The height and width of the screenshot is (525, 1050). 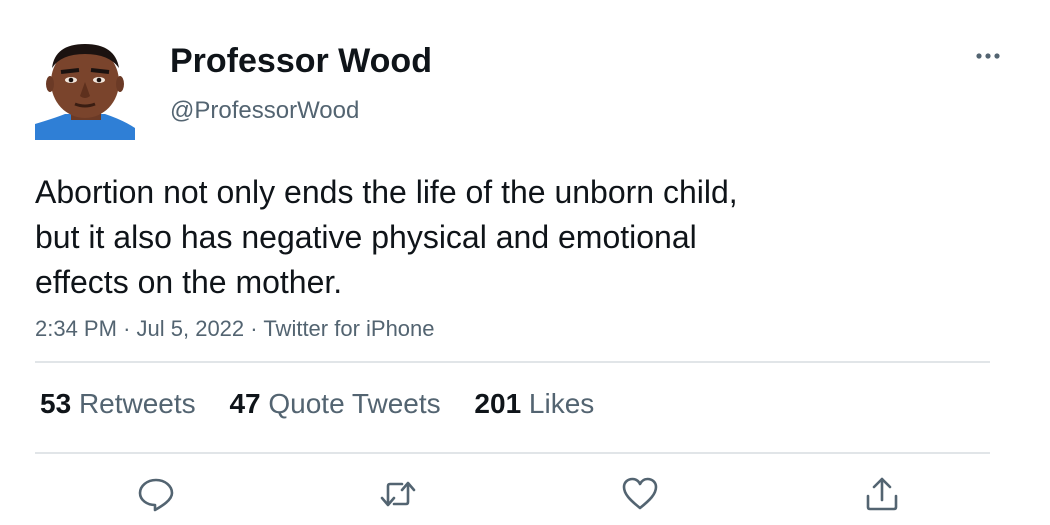 What do you see at coordinates (561, 403) in the screenshot?
I see `likes-label: Likes` at bounding box center [561, 403].